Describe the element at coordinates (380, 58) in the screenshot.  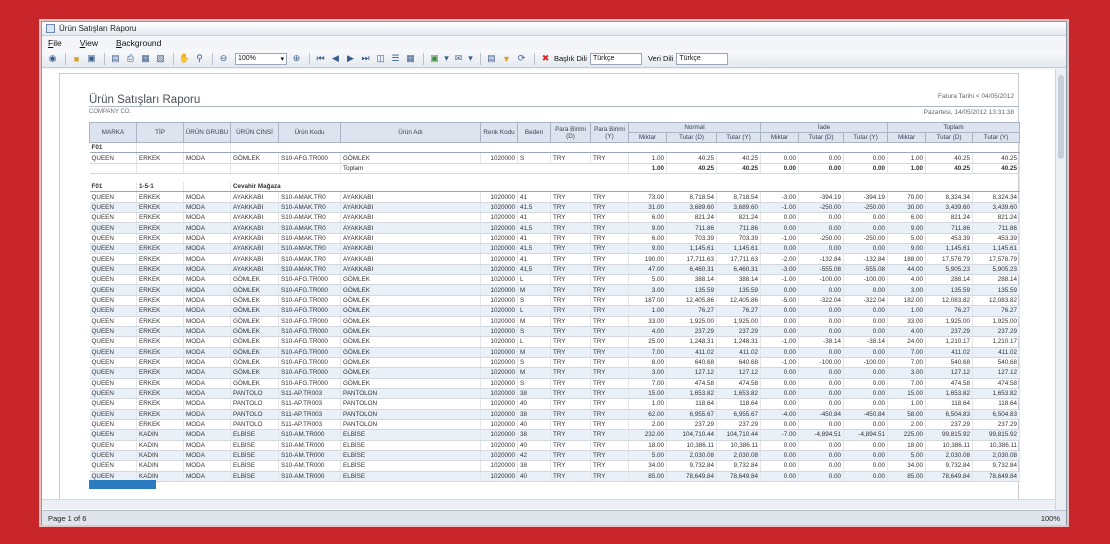
I see `multi-page-icon: ◫` at that location.